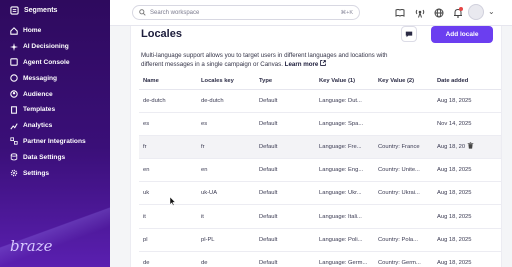 Image resolution: width=512 pixels, height=267 pixels. What do you see at coordinates (38, 94) in the screenshot?
I see `sidebar-item-label: Audience` at bounding box center [38, 94].